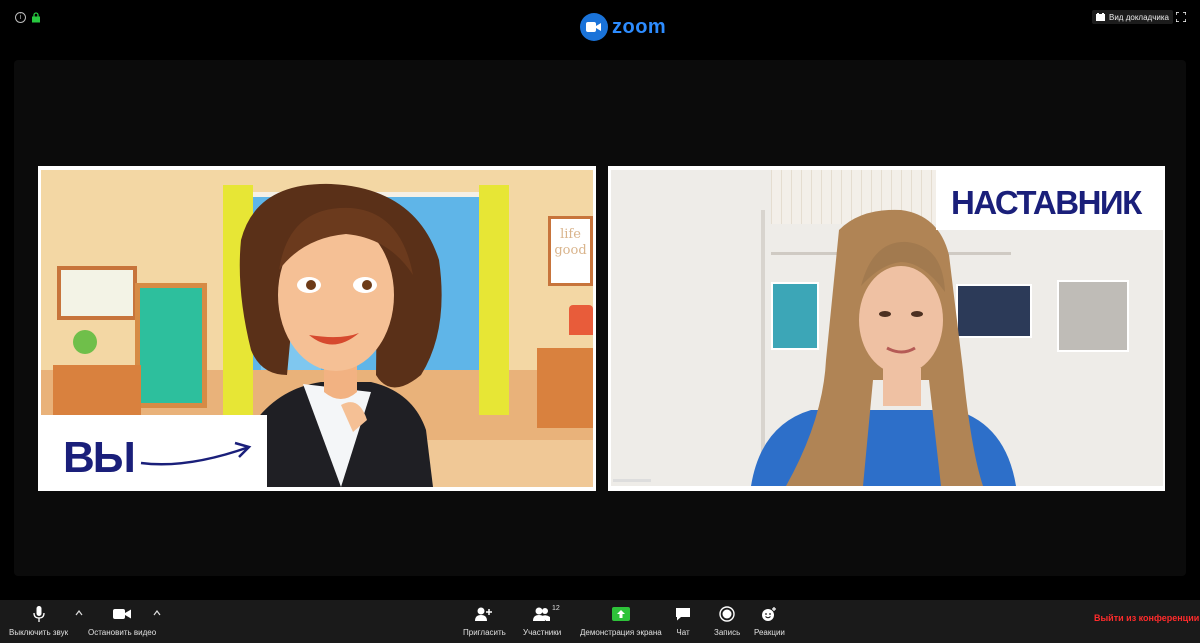 This screenshot has height=643, width=1200. I want to click on speaker-view-button: Вид докладчика, so click(1132, 17).